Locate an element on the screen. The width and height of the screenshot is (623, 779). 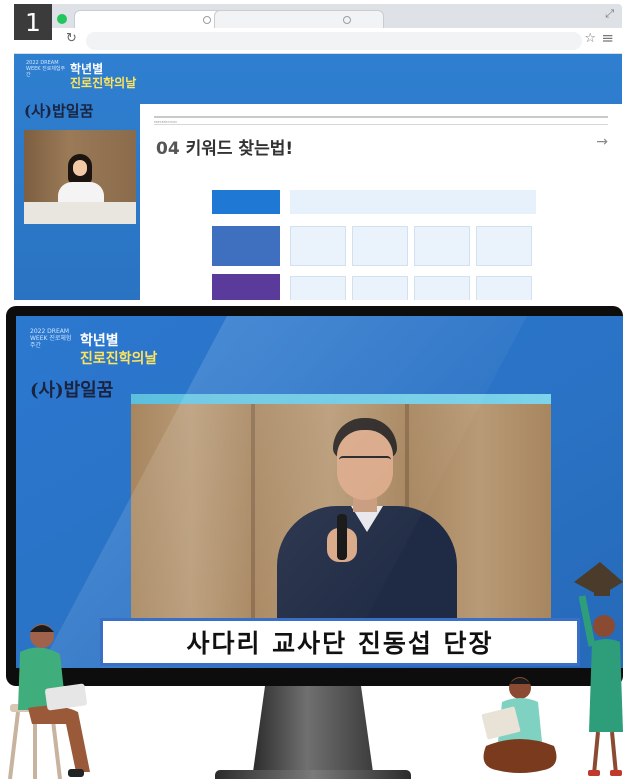
person-with-laptop-figure is located at coordinates (49, 701).